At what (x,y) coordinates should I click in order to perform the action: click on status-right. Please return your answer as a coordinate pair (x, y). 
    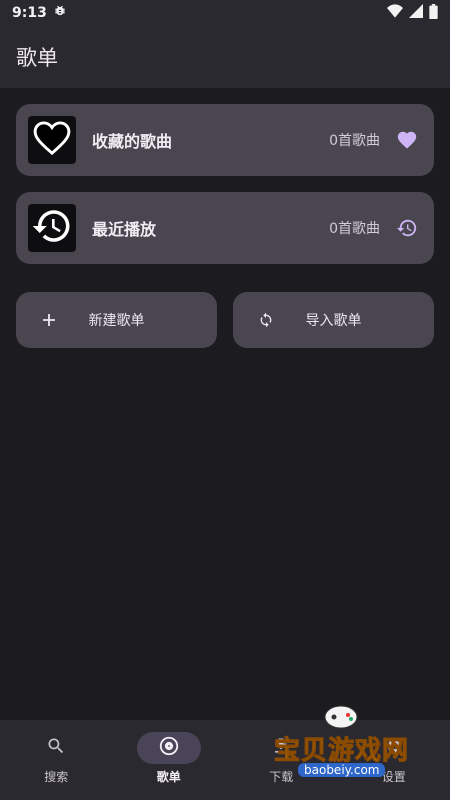
    Looking at the image, I should click on (412, 13).